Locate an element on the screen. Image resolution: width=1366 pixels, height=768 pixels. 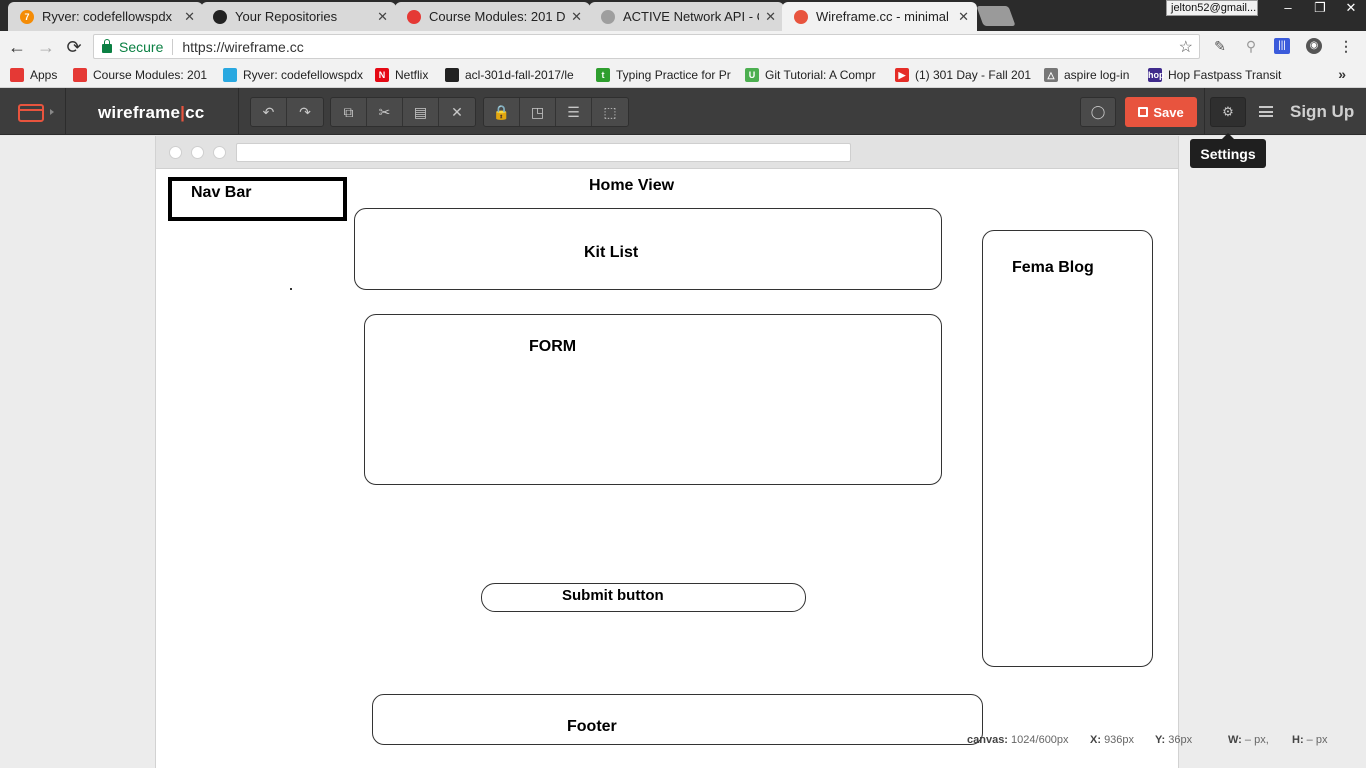
sign-up-link: Sign Up is located at coordinates (1322, 112).